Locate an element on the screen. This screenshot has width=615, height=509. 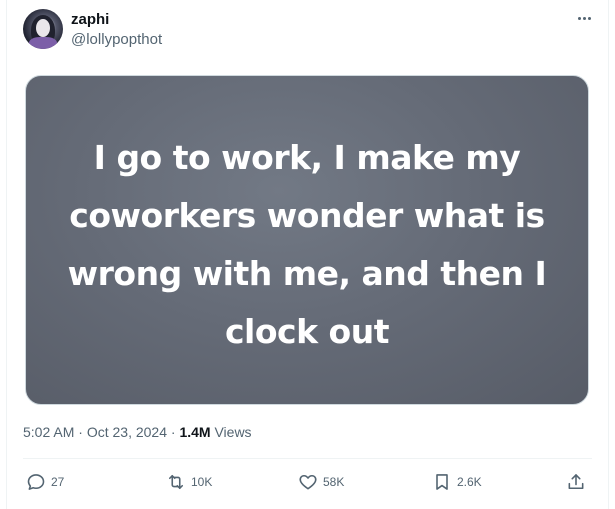
share-icon is located at coordinates (576, 482).